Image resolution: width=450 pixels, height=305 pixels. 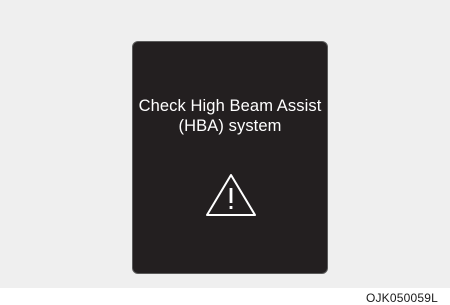 I want to click on warning-message: Check High Beam Assist (HBA) system, so click(x=230, y=116).